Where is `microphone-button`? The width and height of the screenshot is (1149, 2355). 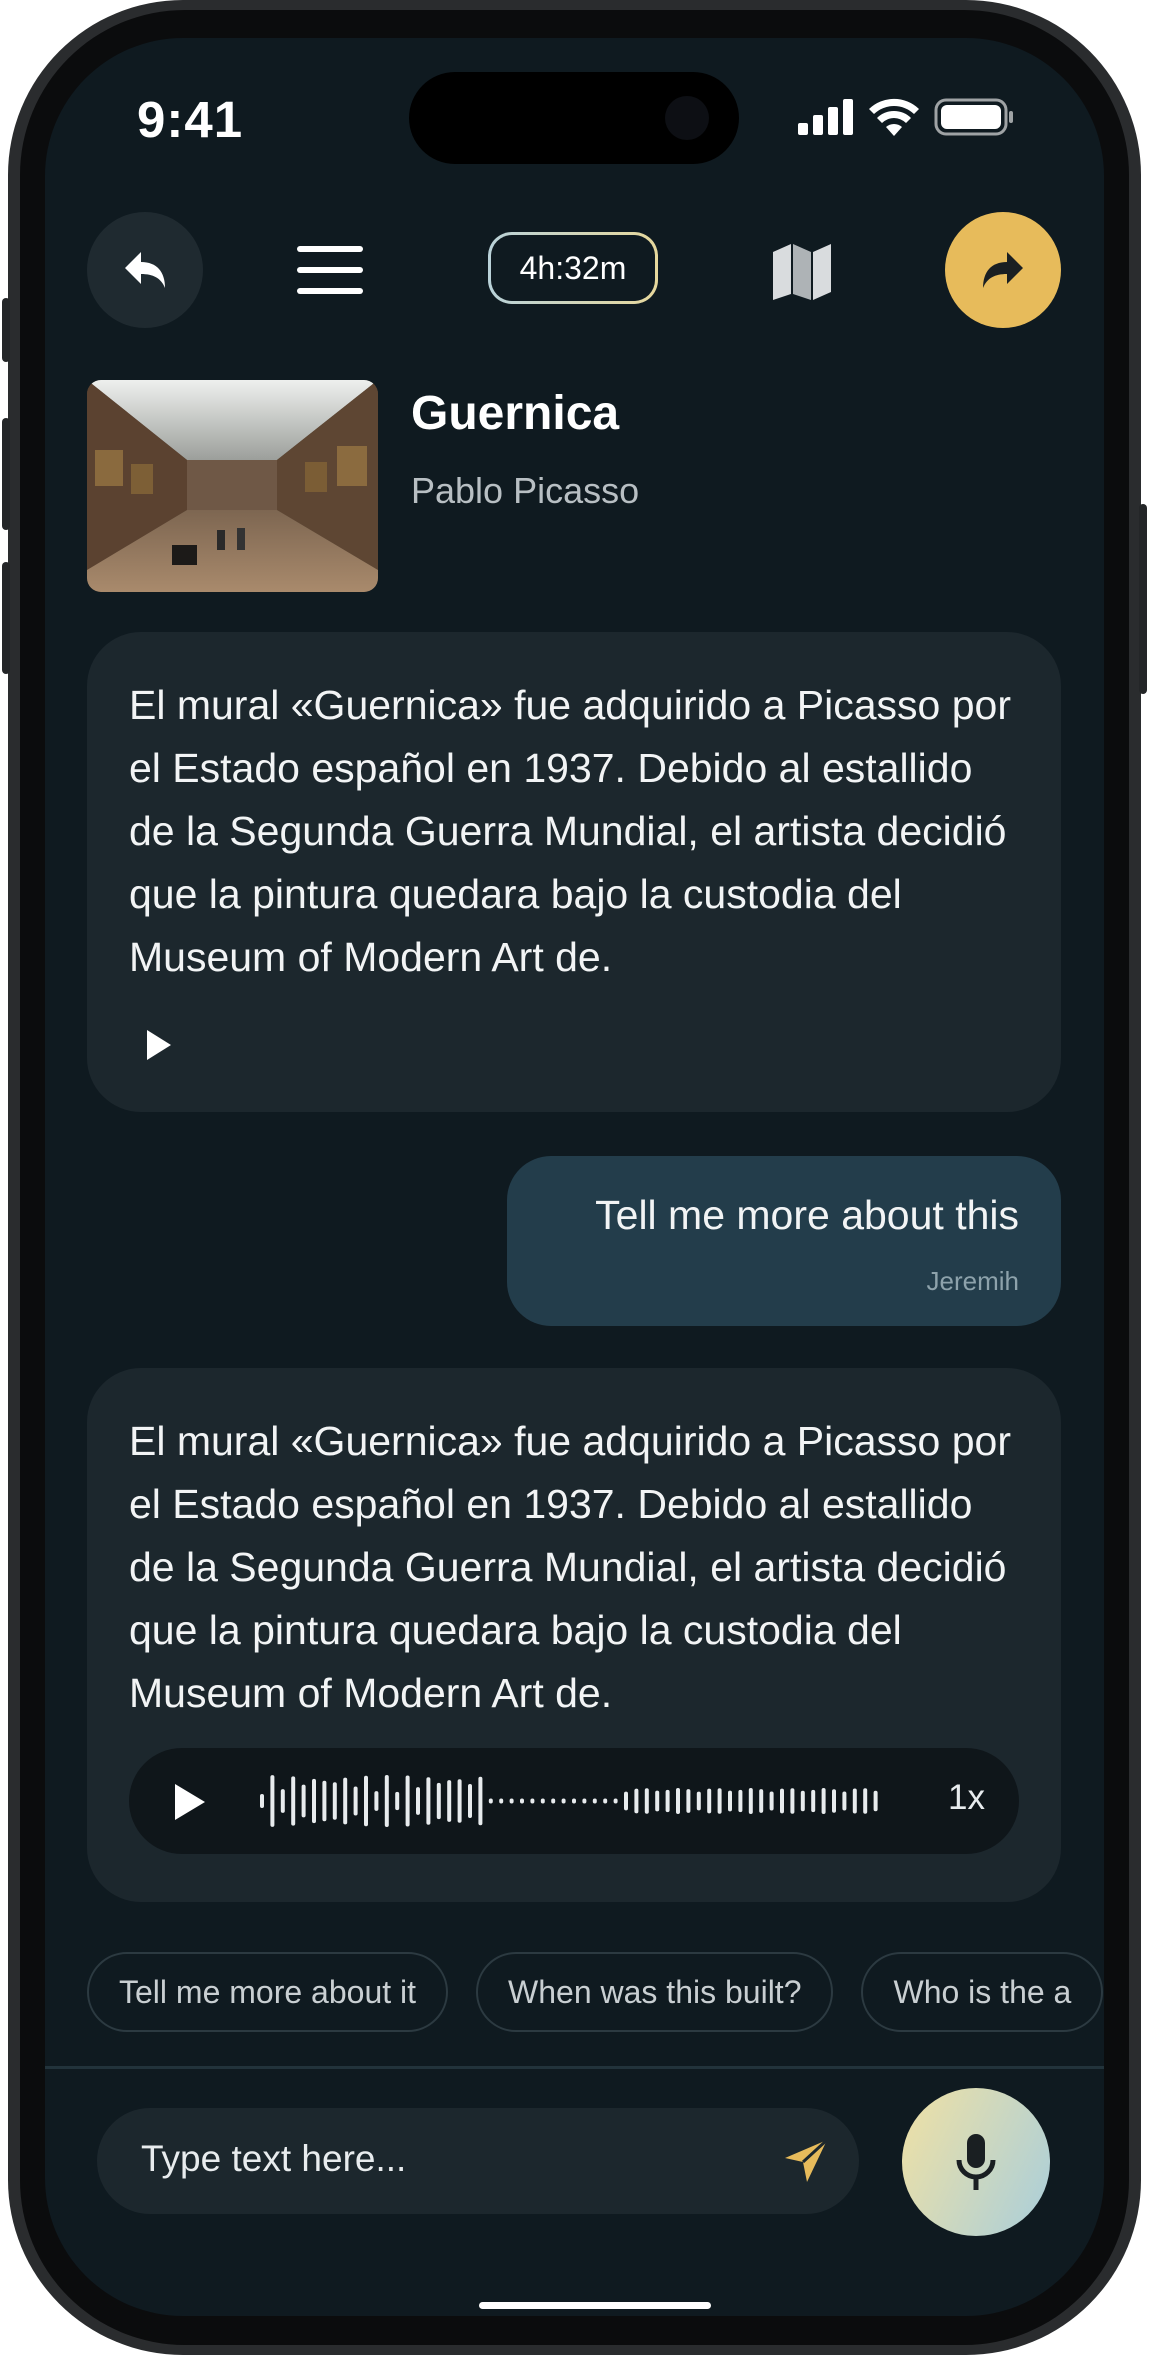
microphone-button is located at coordinates (976, 2162).